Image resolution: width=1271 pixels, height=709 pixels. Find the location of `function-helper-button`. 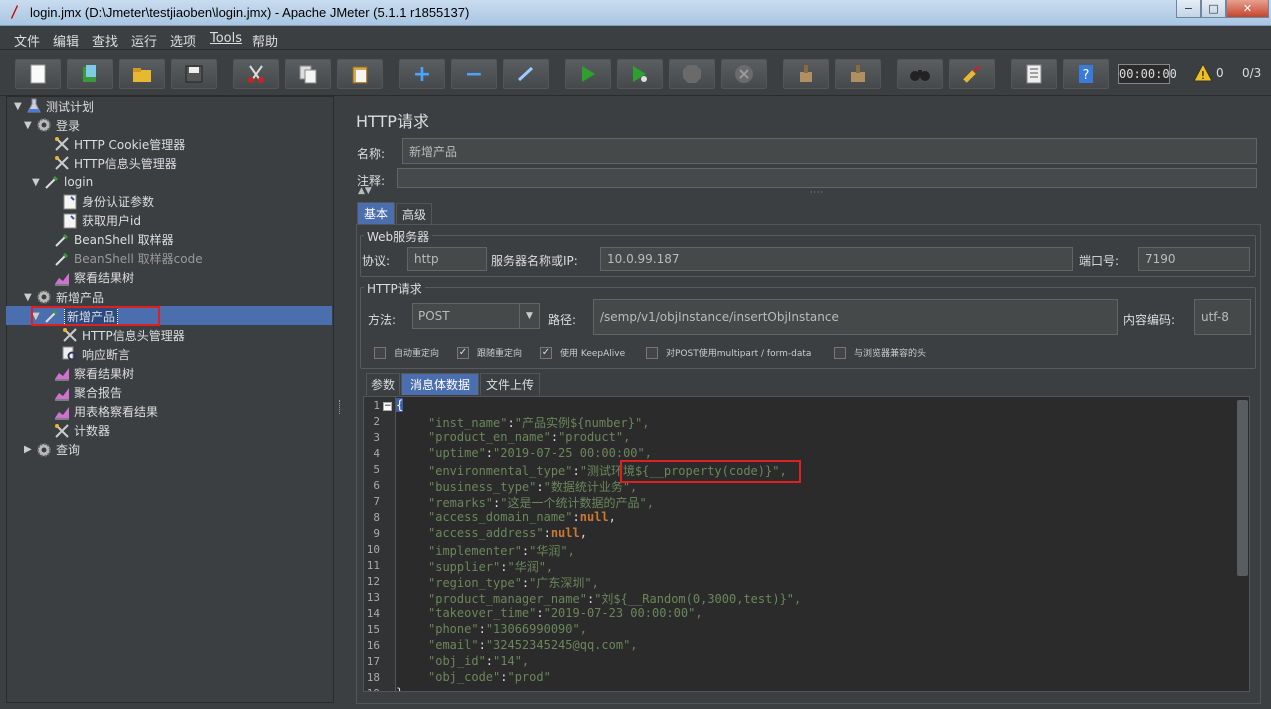

function-helper-button is located at coordinates (1034, 74).